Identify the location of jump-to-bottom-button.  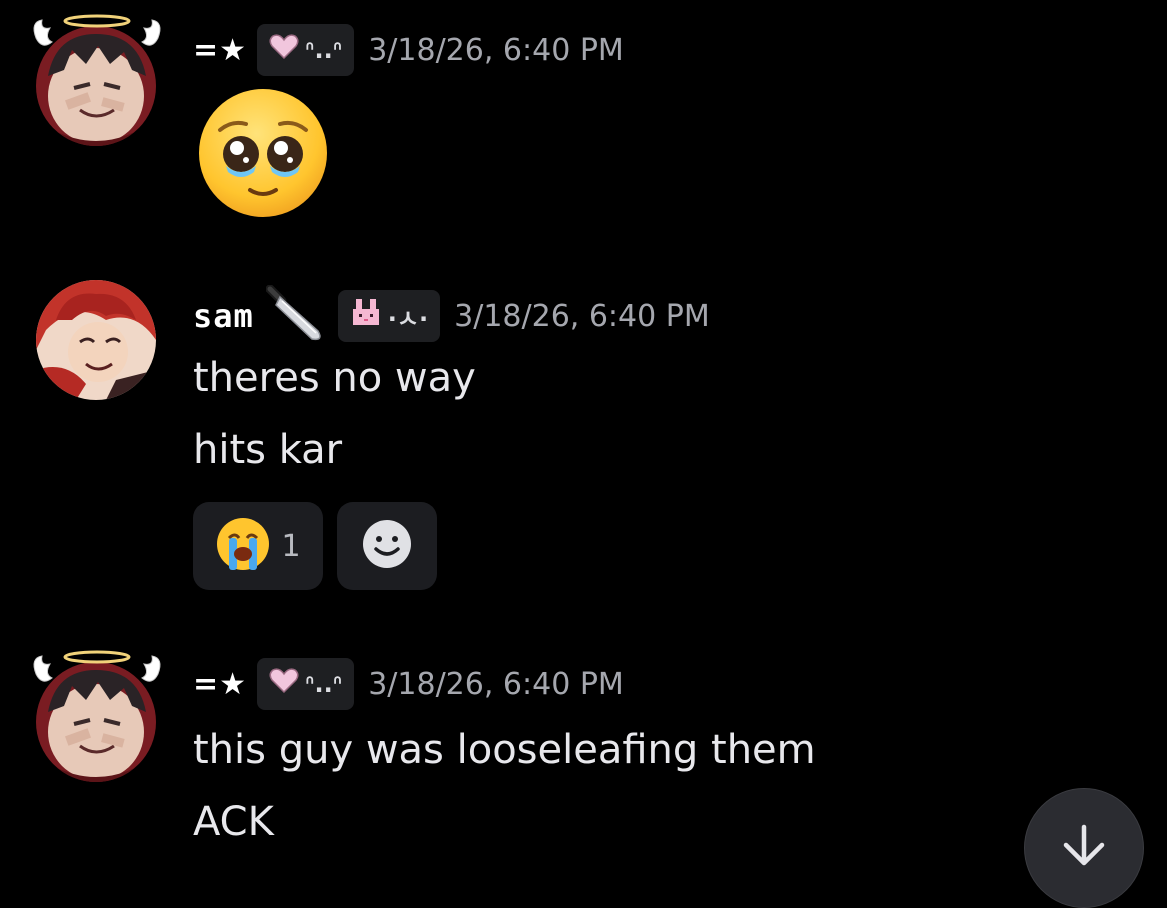
(1084, 848).